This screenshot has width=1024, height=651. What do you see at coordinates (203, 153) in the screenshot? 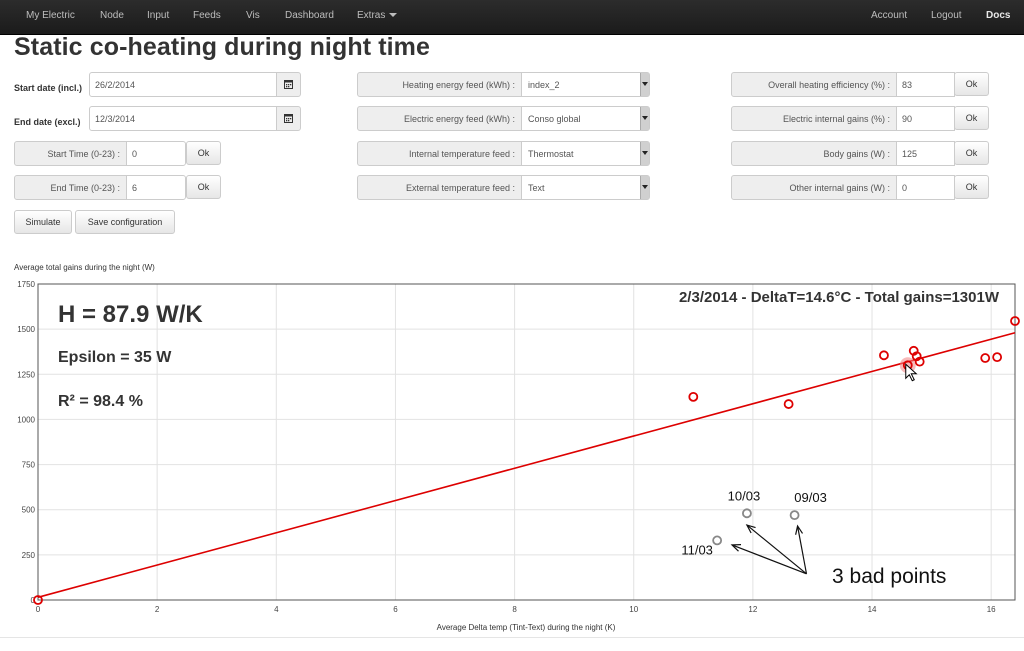
I see `start-time-ok-button: Ok` at bounding box center [203, 153].